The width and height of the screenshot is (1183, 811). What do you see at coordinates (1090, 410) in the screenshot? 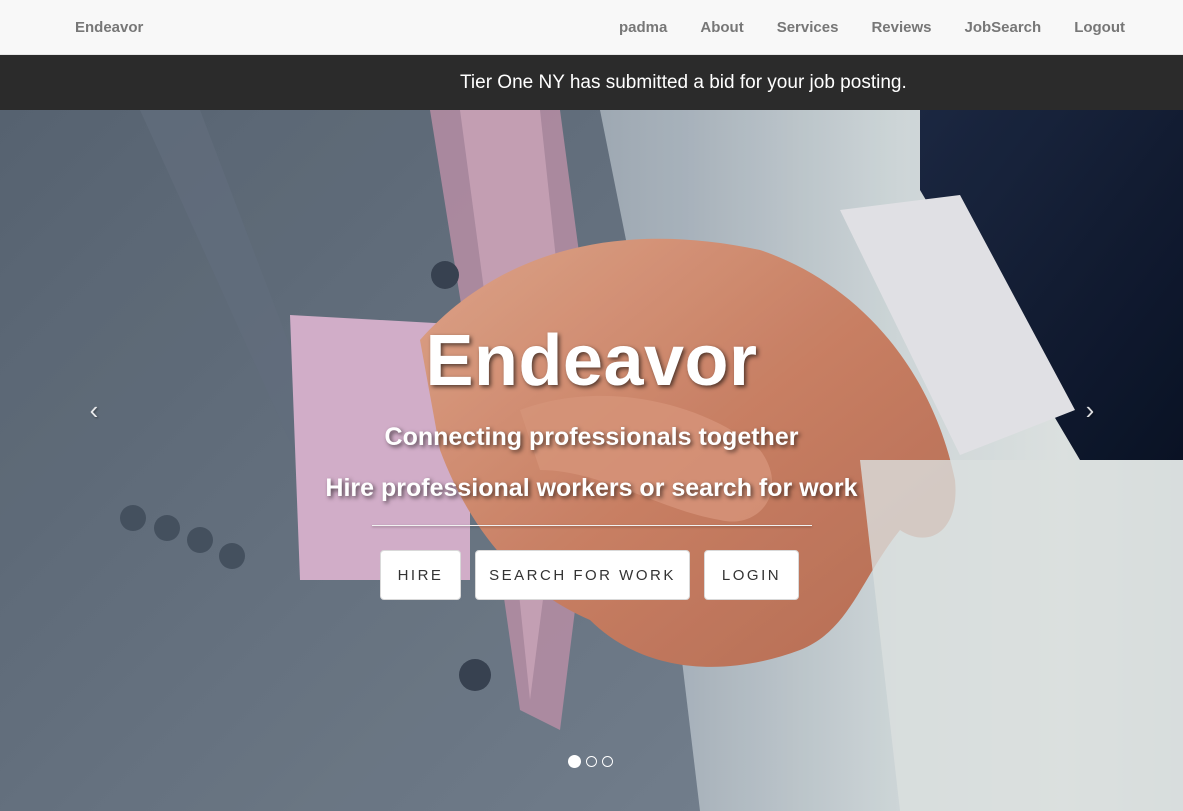
I see `chevron-right-icon: ›` at bounding box center [1090, 410].